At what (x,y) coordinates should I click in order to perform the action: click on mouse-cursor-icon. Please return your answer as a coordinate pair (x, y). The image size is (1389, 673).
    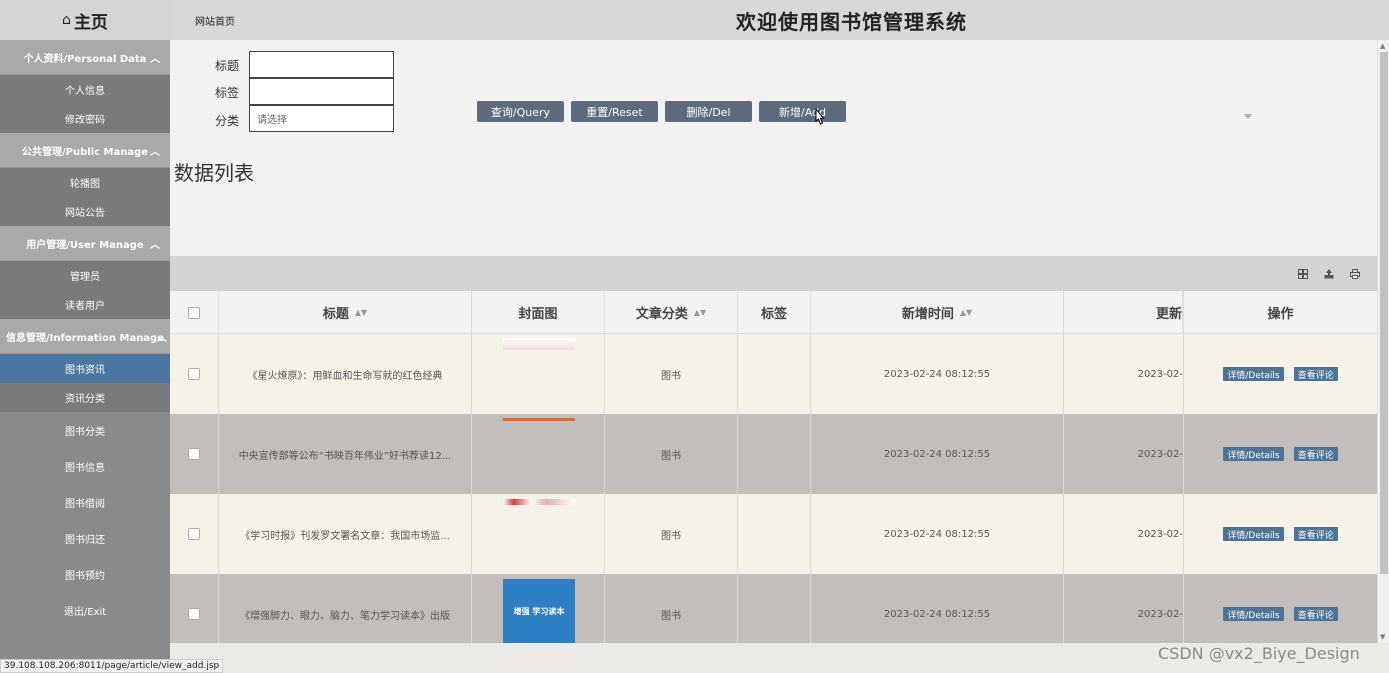
    Looking at the image, I should click on (820, 116).